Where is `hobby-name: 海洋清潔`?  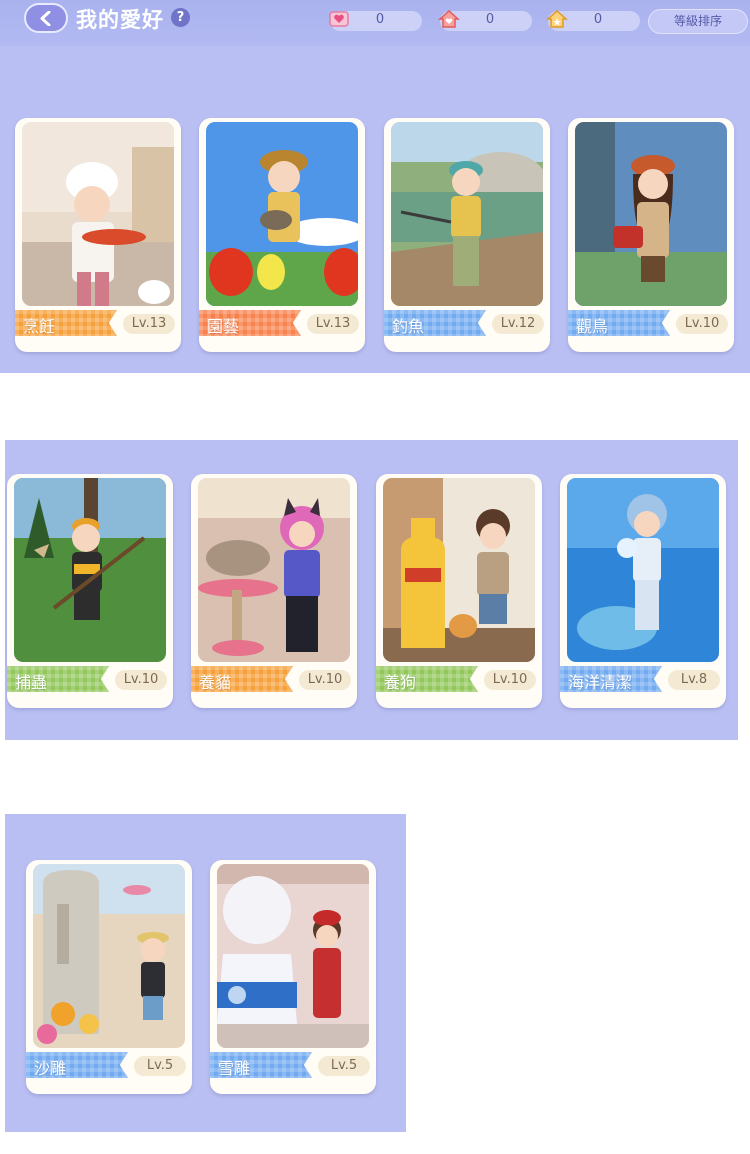 hobby-name: 海洋清潔 is located at coordinates (600, 682).